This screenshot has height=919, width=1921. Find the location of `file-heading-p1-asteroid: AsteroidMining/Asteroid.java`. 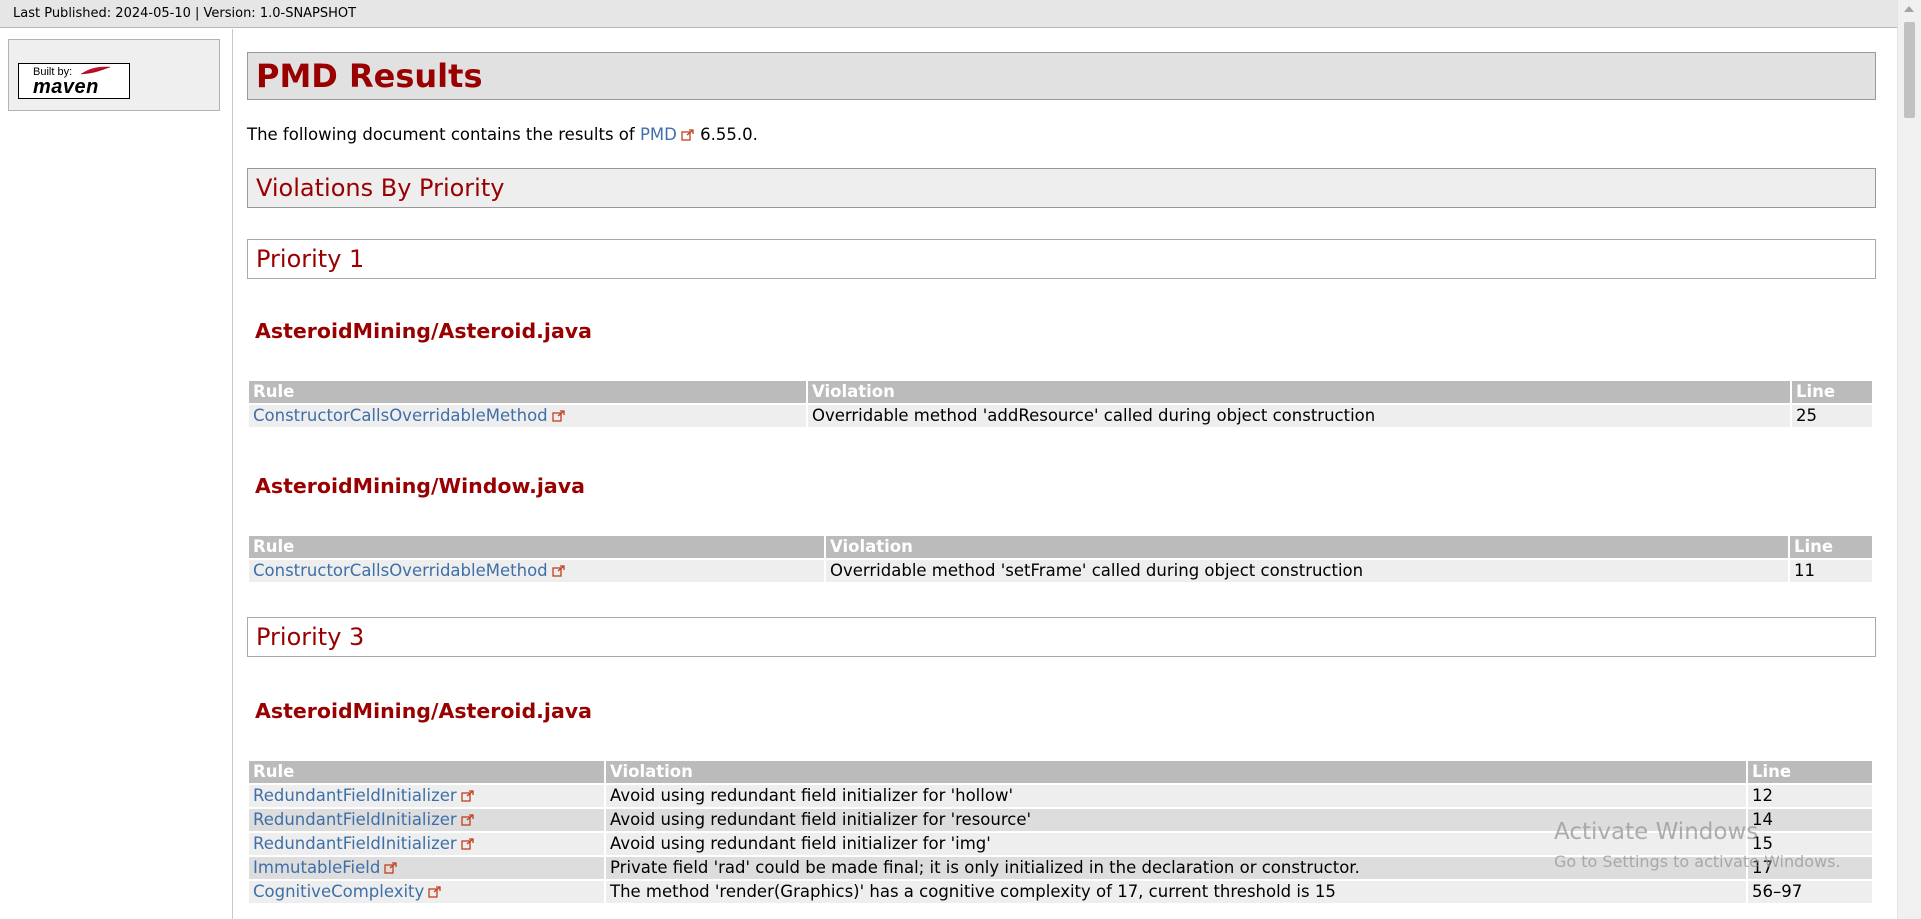

file-heading-p1-asteroid: AsteroidMining/Asteroid.java is located at coordinates (423, 331).